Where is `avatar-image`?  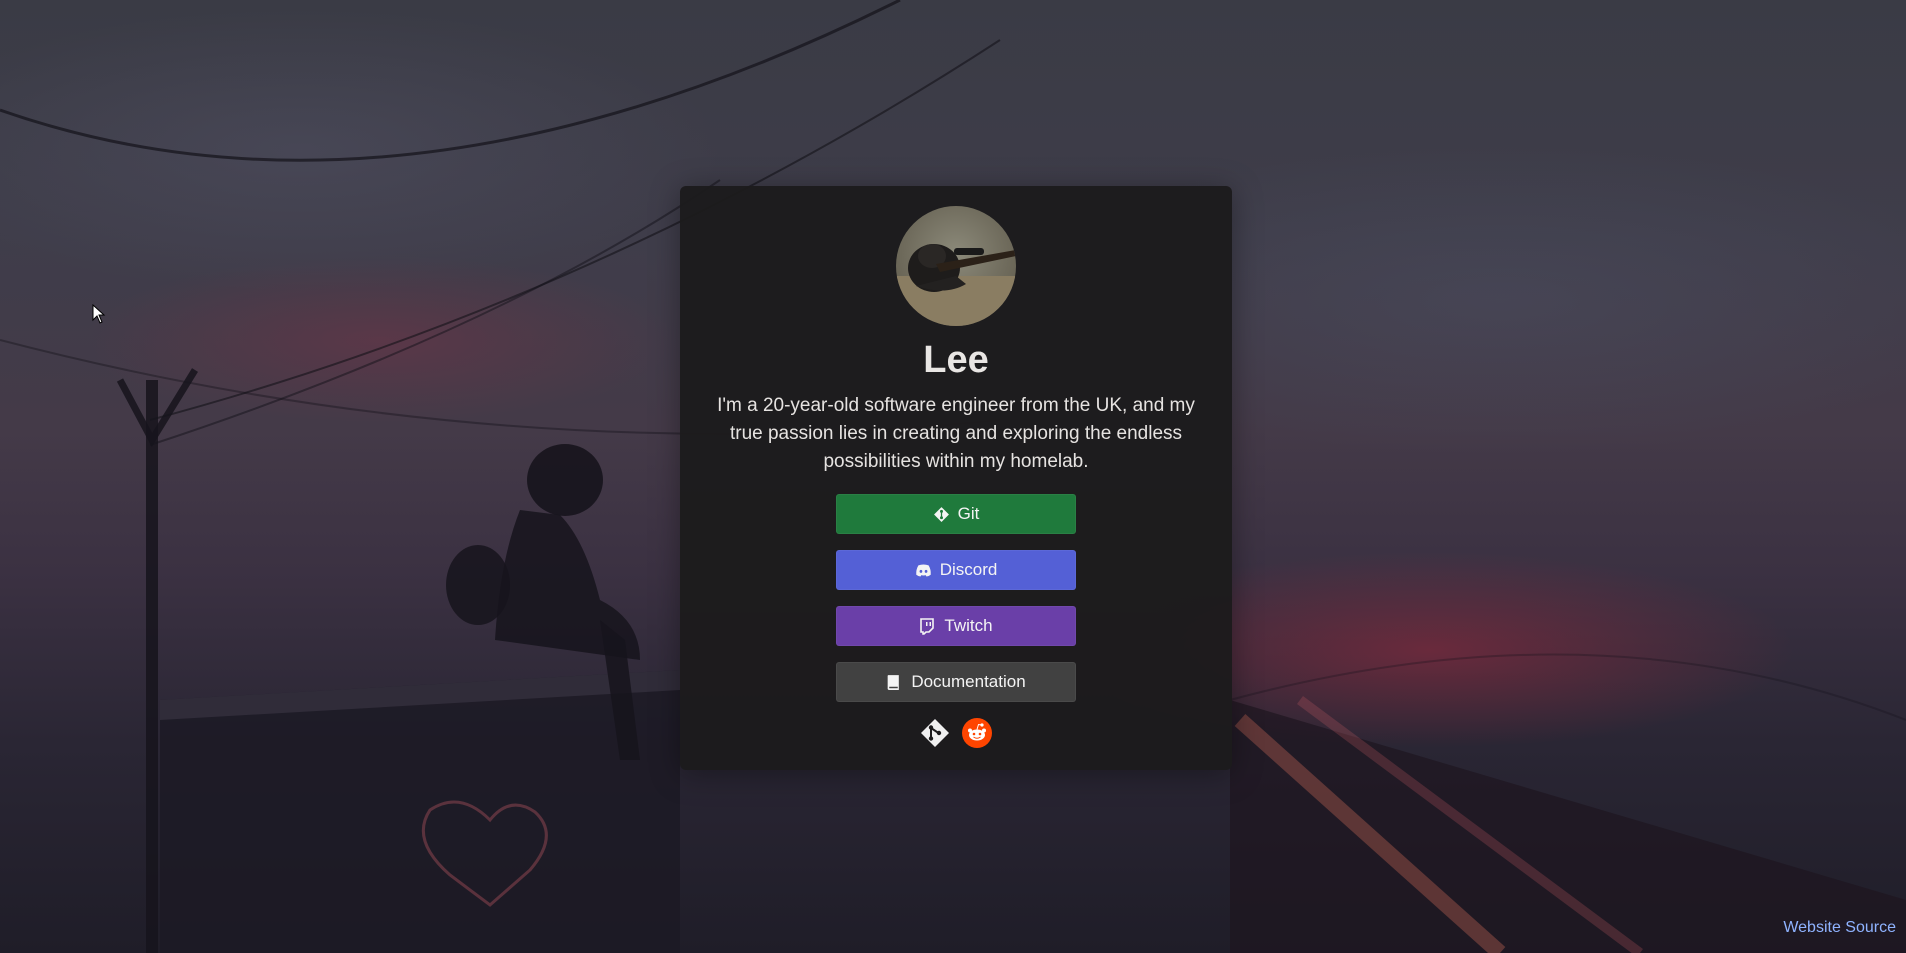 avatar-image is located at coordinates (956, 285).